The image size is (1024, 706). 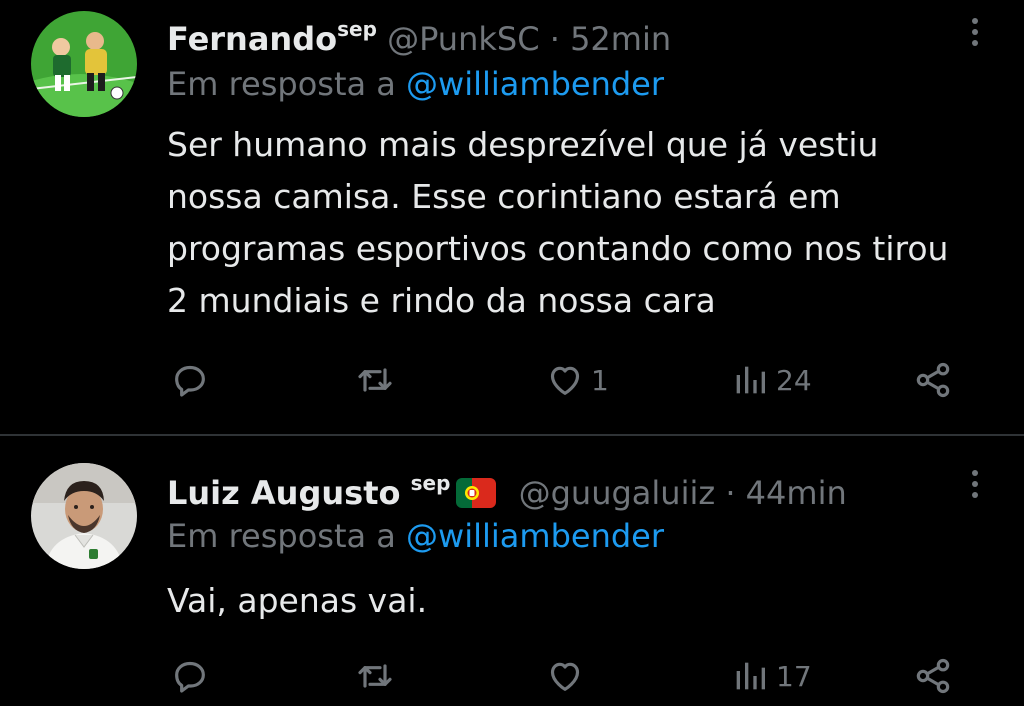 What do you see at coordinates (512, 676) in the screenshot?
I see `action-bar: 17` at bounding box center [512, 676].